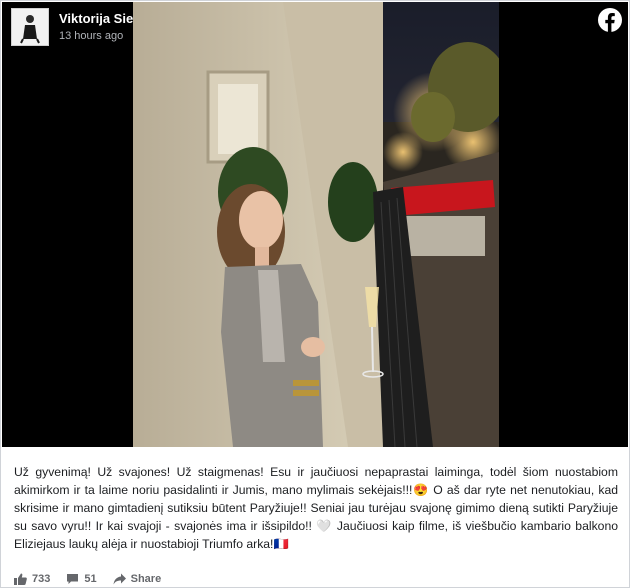 The image size is (630, 588). What do you see at coordinates (20, 579) in the screenshot?
I see `thumbs-up-icon` at bounding box center [20, 579].